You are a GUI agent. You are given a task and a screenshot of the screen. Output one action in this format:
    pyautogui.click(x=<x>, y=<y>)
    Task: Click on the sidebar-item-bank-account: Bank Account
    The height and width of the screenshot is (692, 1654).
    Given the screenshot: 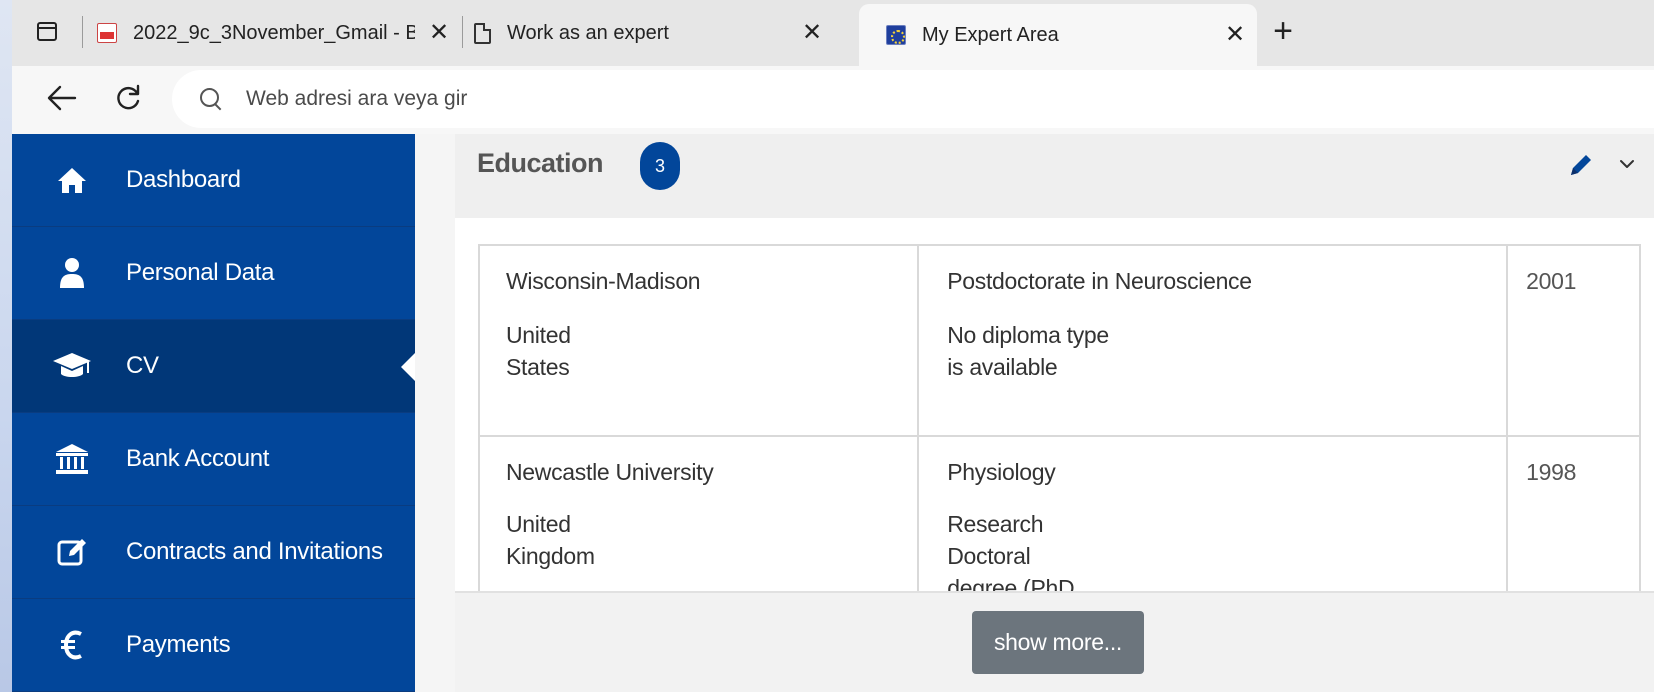 What is the action you would take?
    pyautogui.click(x=213, y=459)
    